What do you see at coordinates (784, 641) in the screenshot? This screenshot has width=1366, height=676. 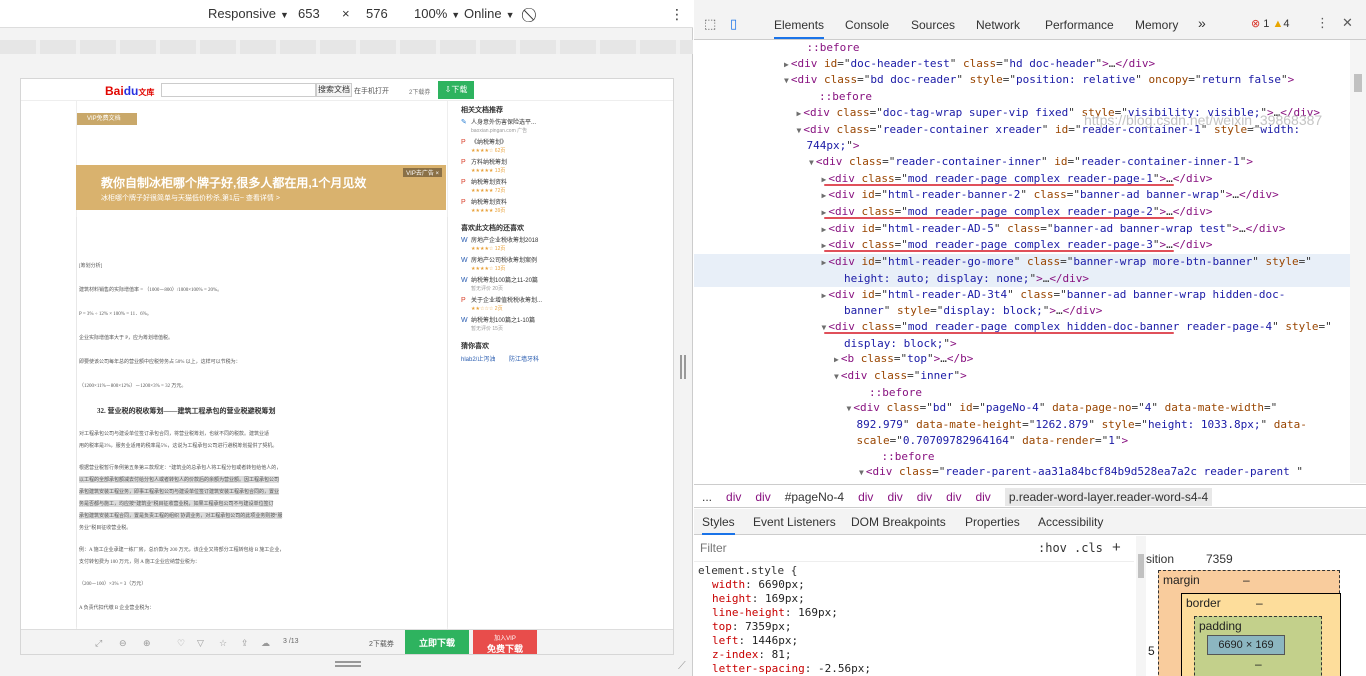 I see `css-declaration: left: 1446px;` at bounding box center [784, 641].